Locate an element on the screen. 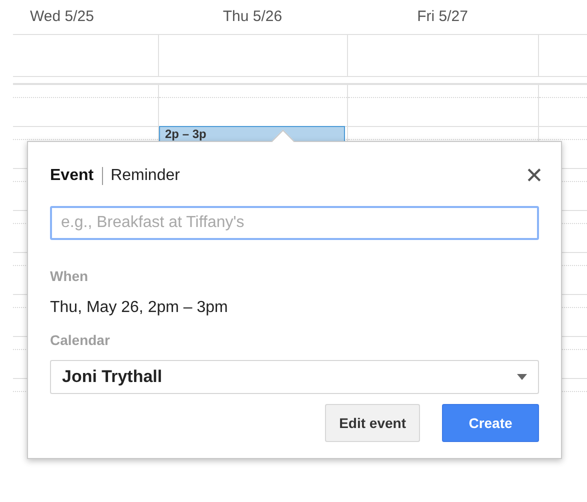 The image size is (587, 502). day-header: Wed 5/25 is located at coordinates (62, 16).